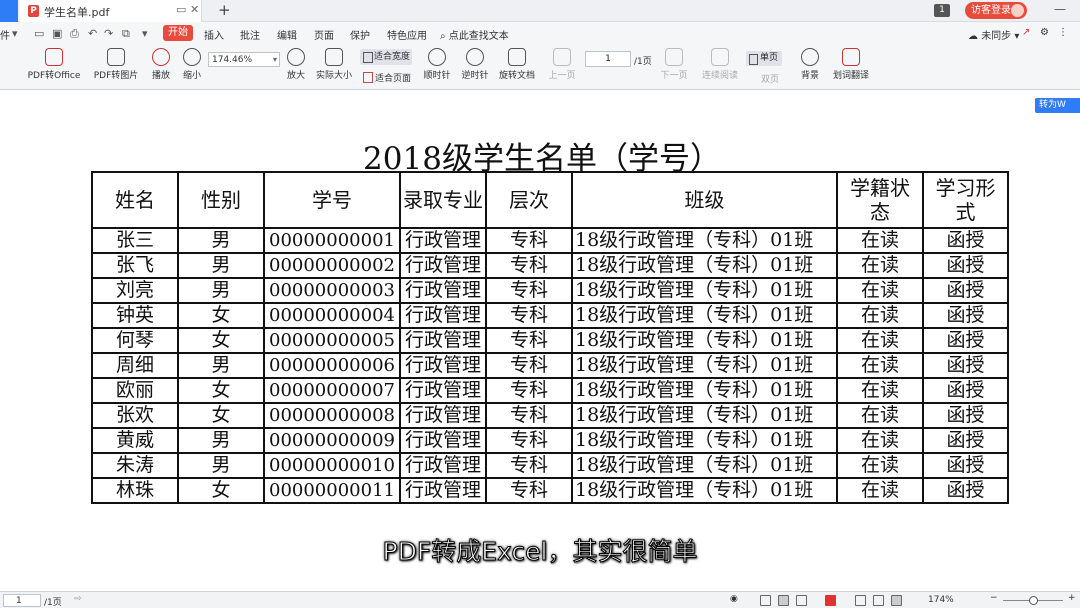 The width and height of the screenshot is (1080, 608). I want to click on background-button: 背景, so click(810, 64).